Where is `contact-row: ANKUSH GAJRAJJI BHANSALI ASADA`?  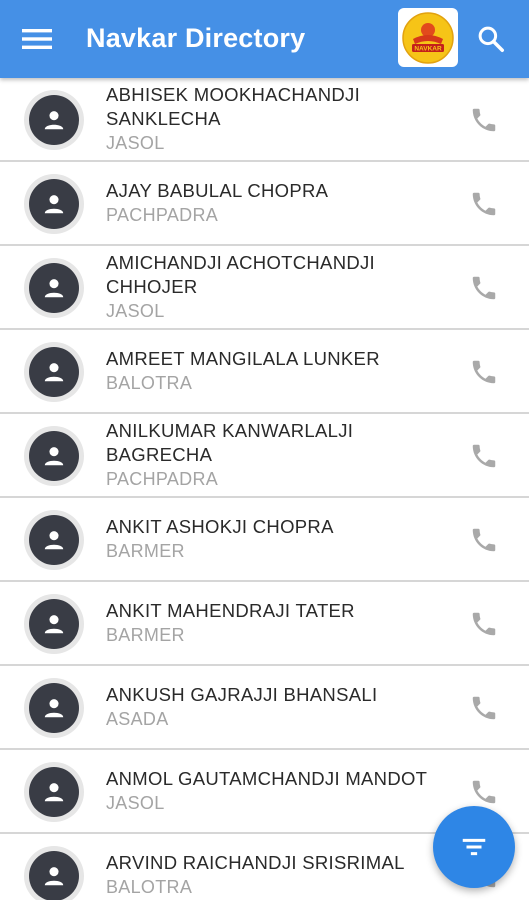 contact-row: ANKUSH GAJRAJJI BHANSALI ASADA is located at coordinates (264, 708).